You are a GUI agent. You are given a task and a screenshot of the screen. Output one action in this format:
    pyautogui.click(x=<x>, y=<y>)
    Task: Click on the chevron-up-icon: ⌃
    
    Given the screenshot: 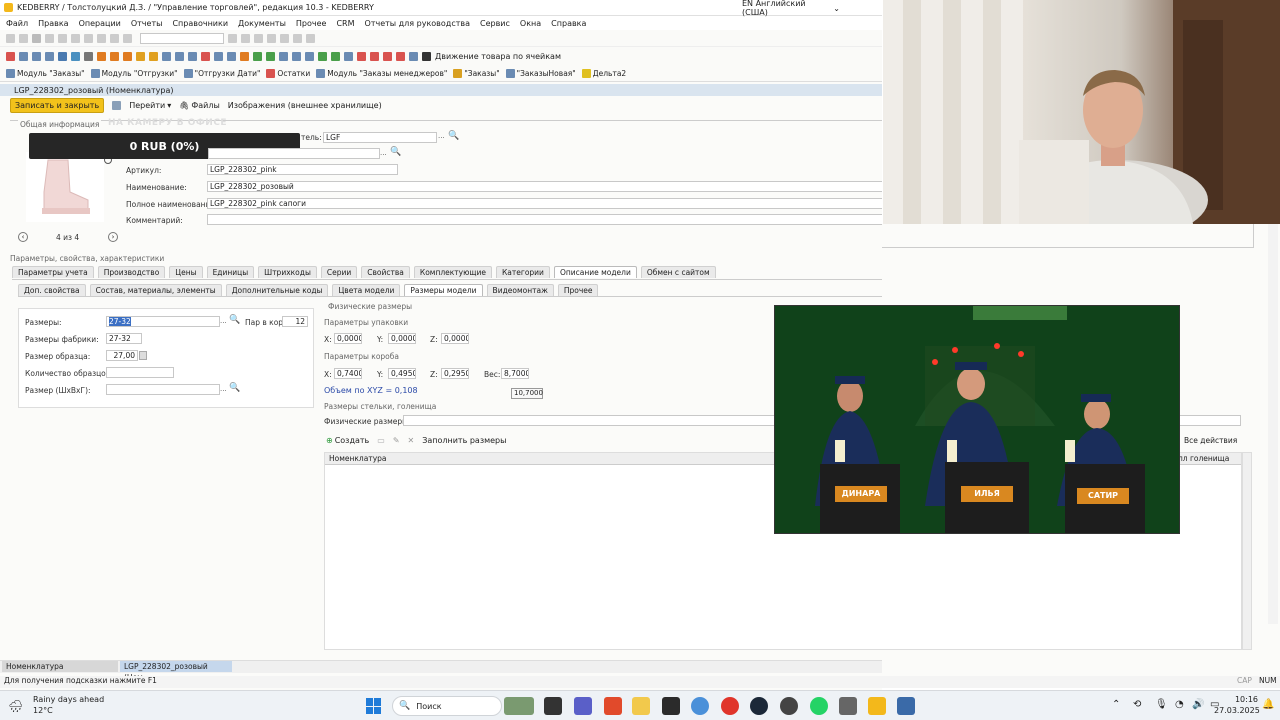 What is the action you would take?
    pyautogui.click(x=1116, y=704)
    